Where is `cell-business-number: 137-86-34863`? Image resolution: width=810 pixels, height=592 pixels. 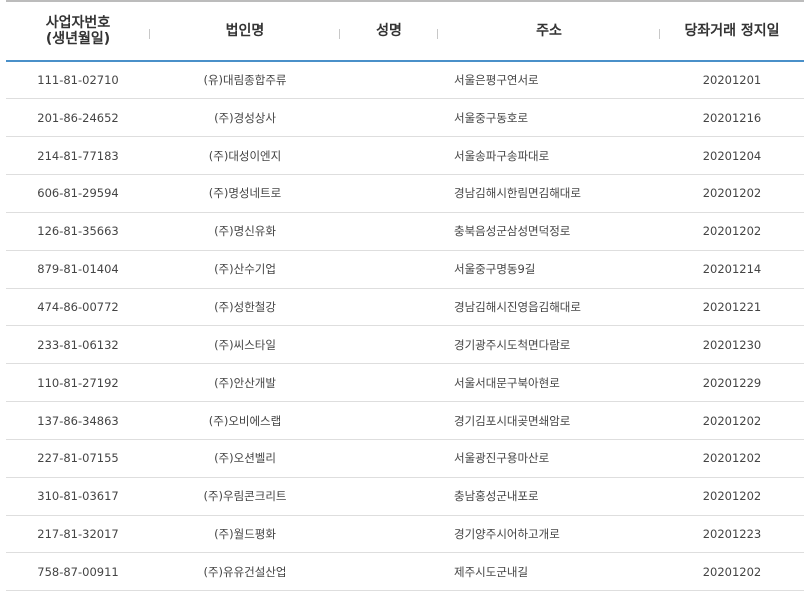
cell-business-number: 137-86-34863 is located at coordinates (78, 420).